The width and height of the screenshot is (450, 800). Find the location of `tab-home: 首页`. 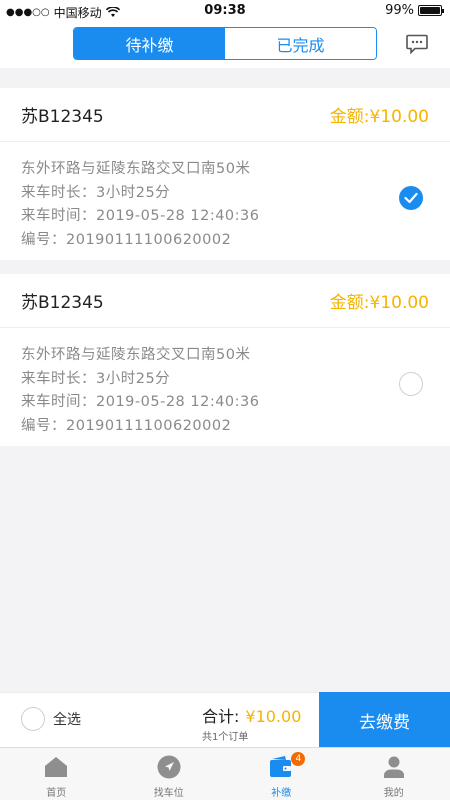

tab-home: 首页 is located at coordinates (56, 774).